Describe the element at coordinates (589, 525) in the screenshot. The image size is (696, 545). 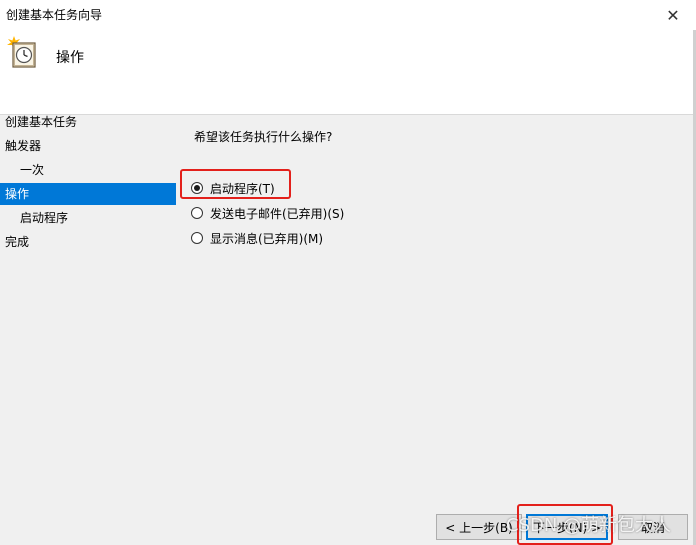
I see `csdn-watermark: CSDN @萌新包大人` at that location.